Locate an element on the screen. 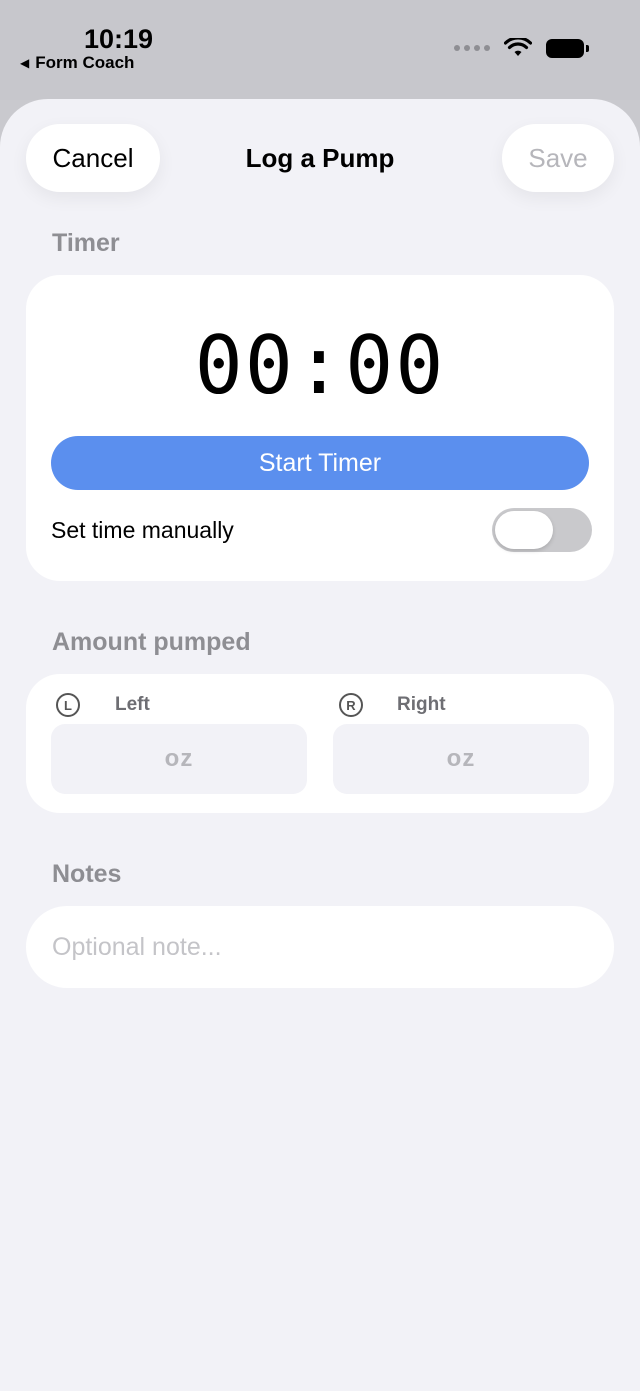  left-amount-input is located at coordinates (179, 759).